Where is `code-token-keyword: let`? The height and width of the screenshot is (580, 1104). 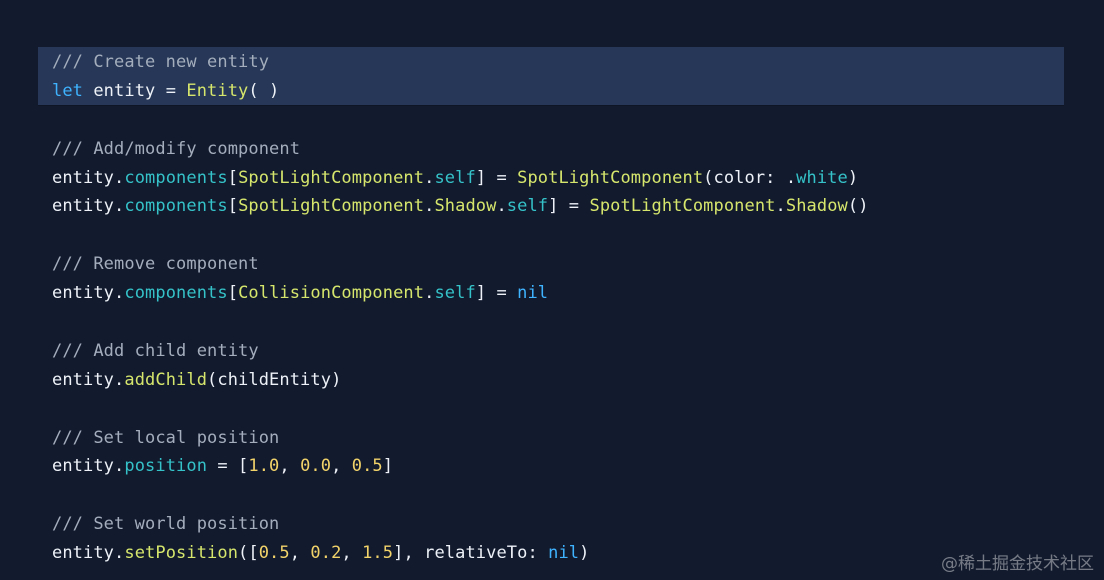 code-token-keyword: let is located at coordinates (68, 90).